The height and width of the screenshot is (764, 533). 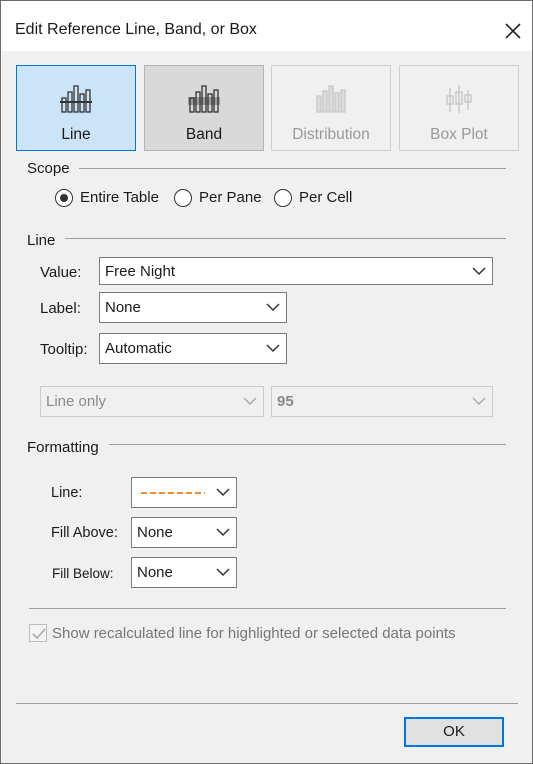 What do you see at coordinates (152, 401) in the screenshot?
I see `line-type-dropdown: Line only` at bounding box center [152, 401].